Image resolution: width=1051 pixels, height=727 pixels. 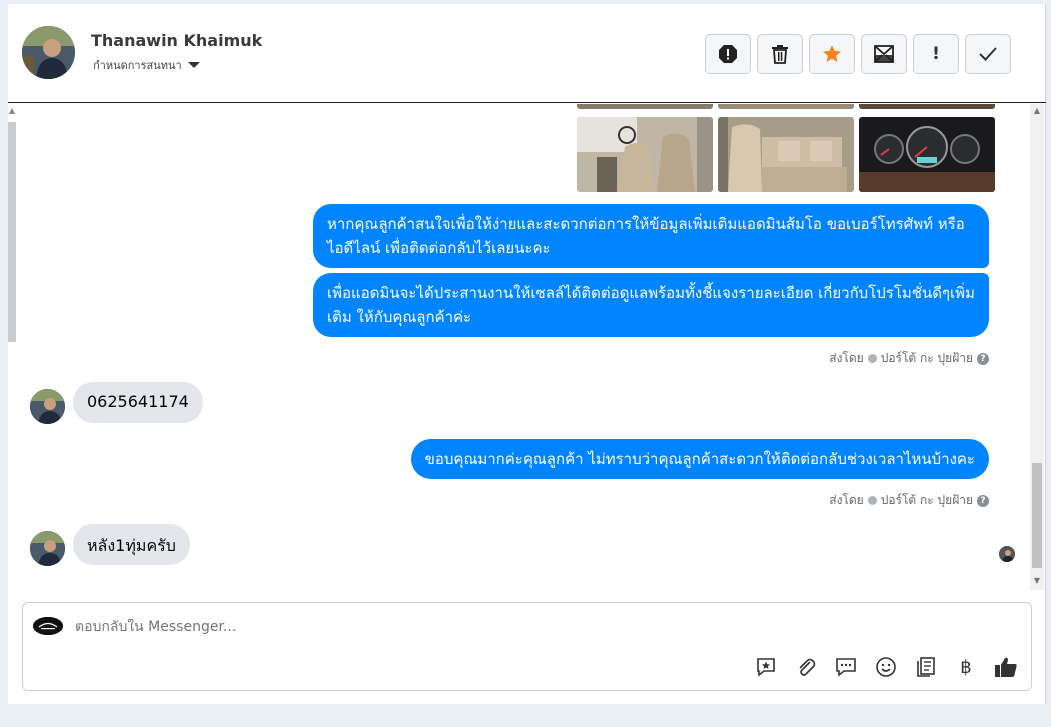 I want to click on chat-icon, so click(x=846, y=667).